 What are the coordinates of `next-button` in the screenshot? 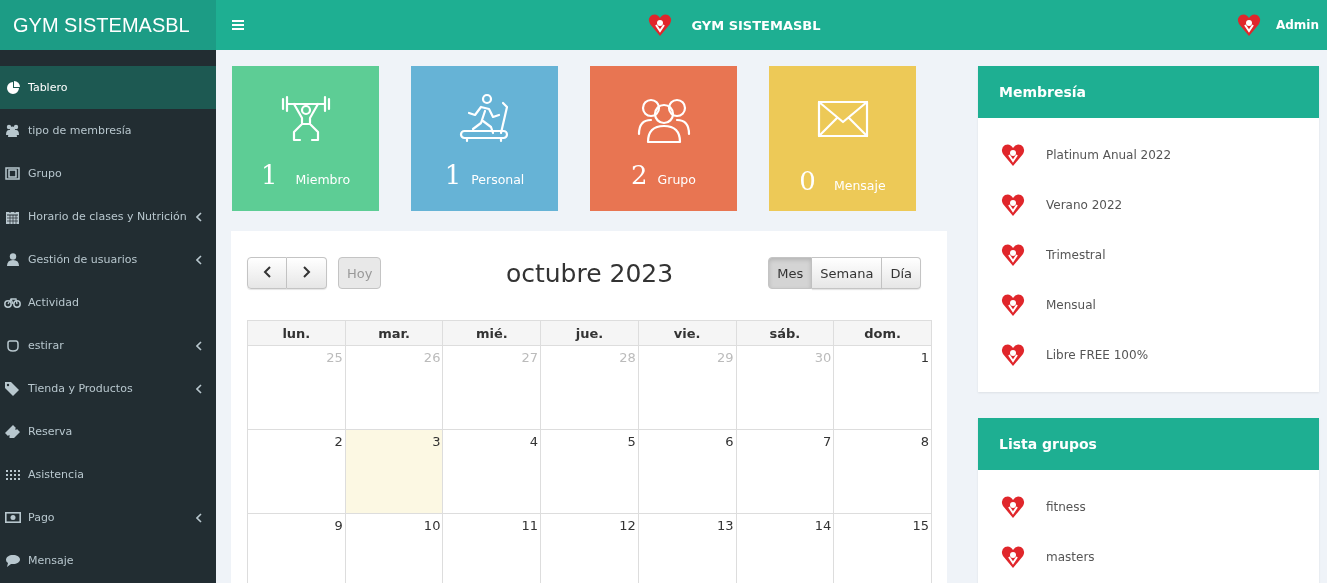 It's located at (307, 273).